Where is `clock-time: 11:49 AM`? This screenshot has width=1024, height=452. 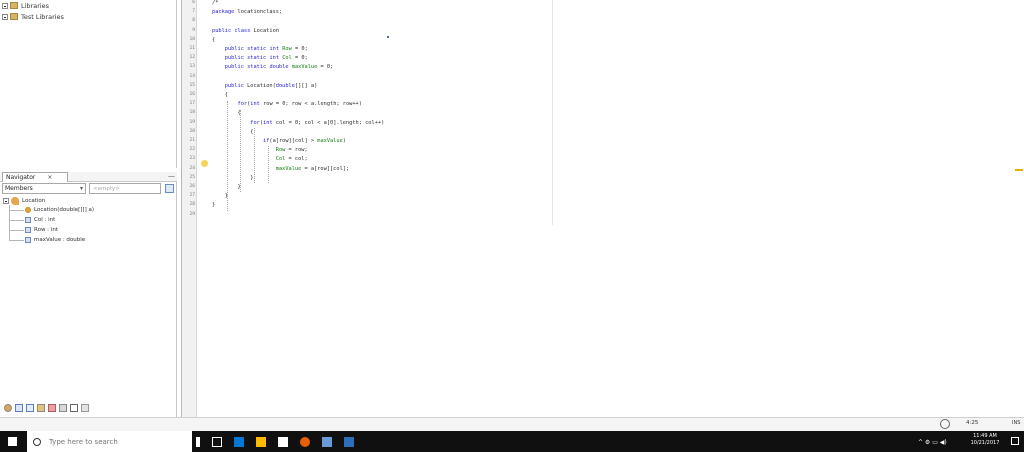
clock-time: 11:49 AM is located at coordinates (985, 436).